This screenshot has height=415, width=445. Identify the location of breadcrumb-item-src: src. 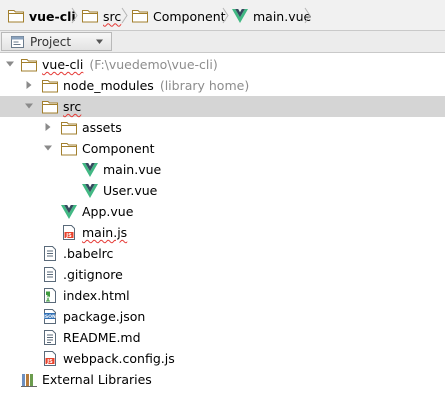
(101, 16).